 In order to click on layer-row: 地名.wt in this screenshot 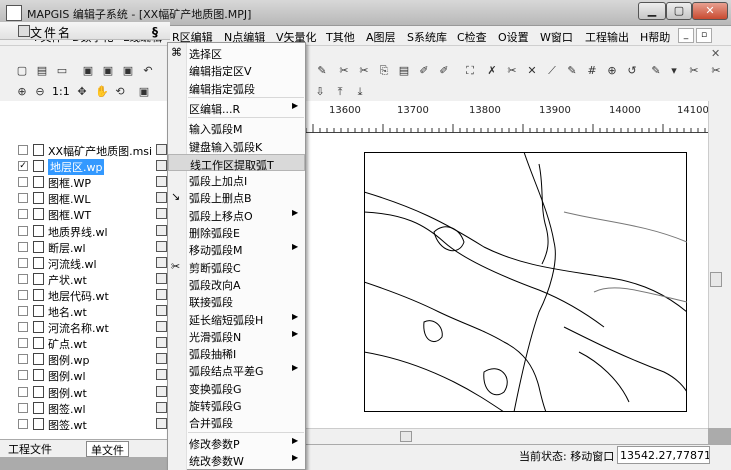, I will do `click(85, 311)`.